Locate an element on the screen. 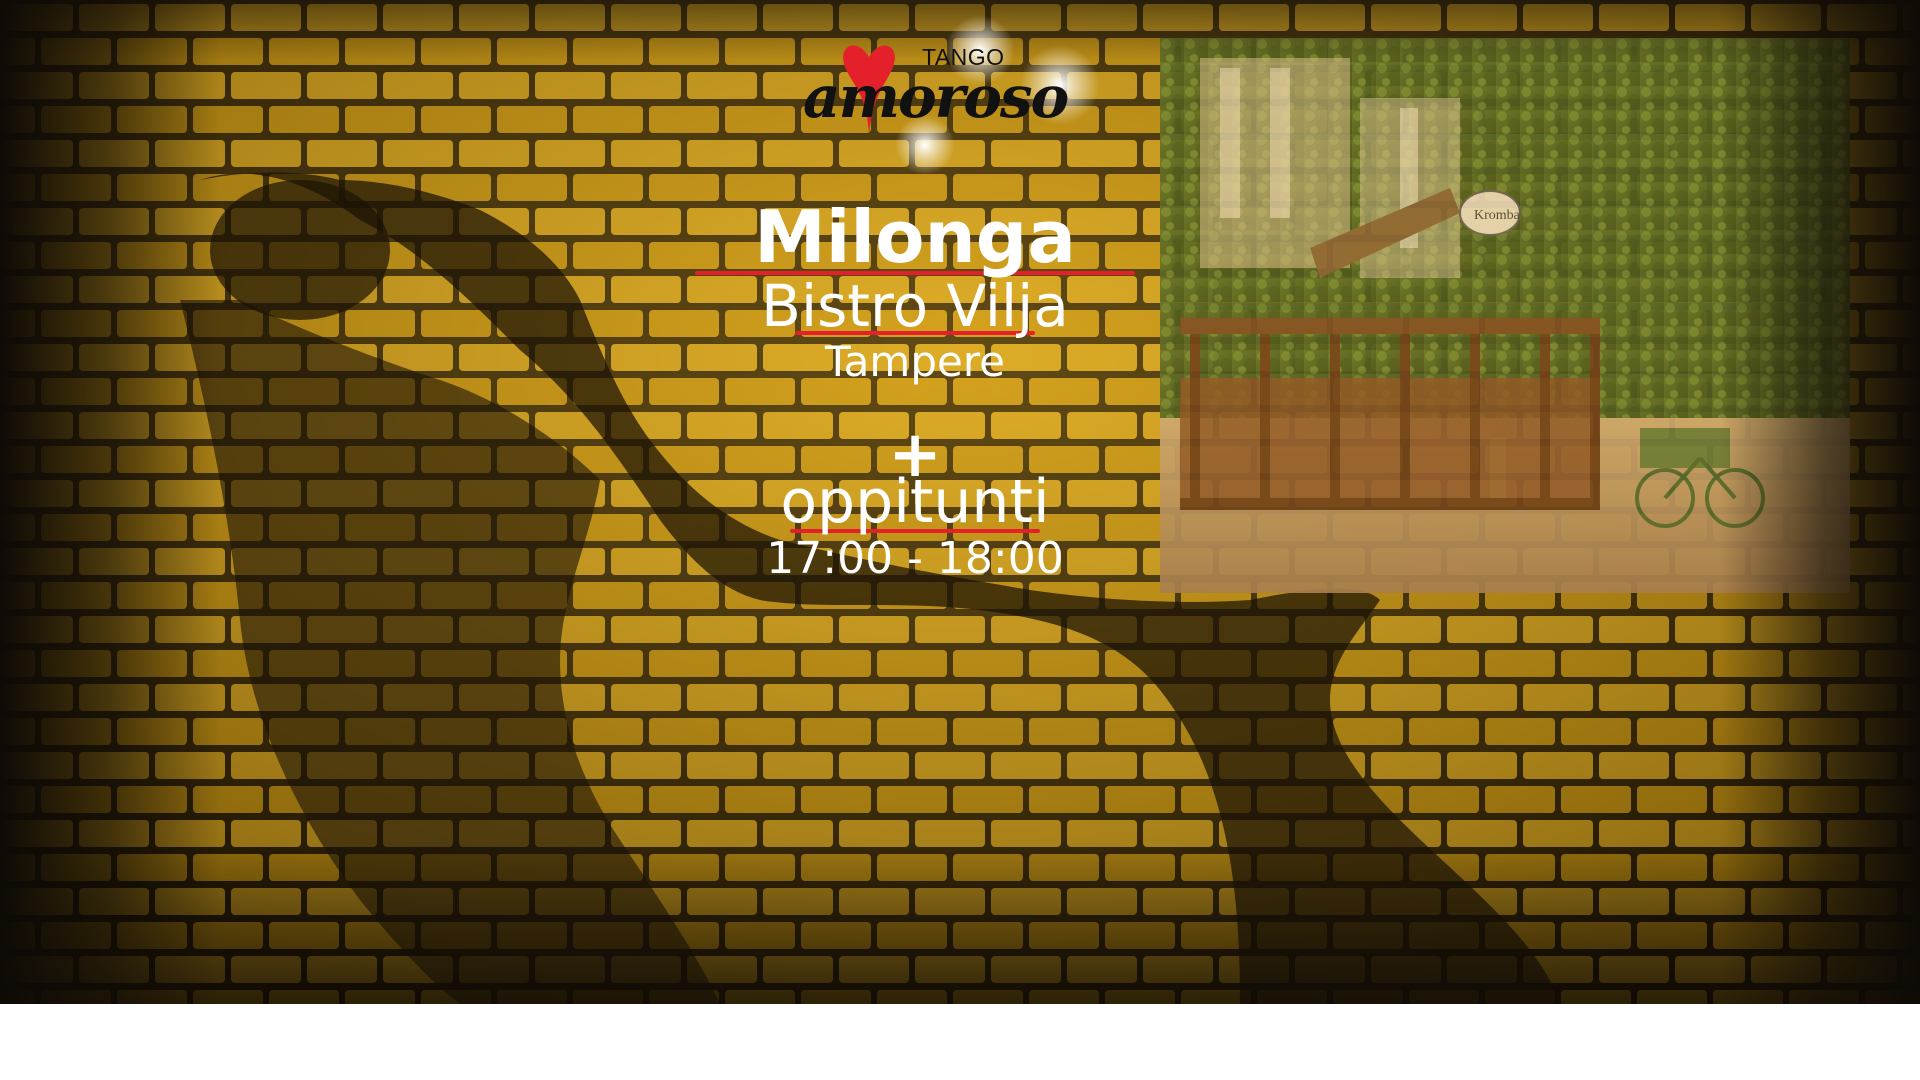 Image resolution: width=1920 pixels, height=1080 pixels. right-vignette is located at coordinates (1820, 502).